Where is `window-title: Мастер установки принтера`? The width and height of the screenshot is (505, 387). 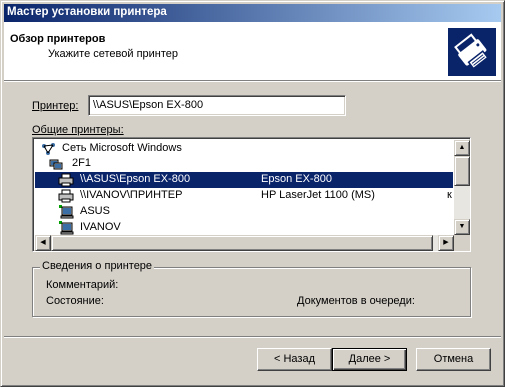
window-title: Мастер установки принтера is located at coordinates (87, 12).